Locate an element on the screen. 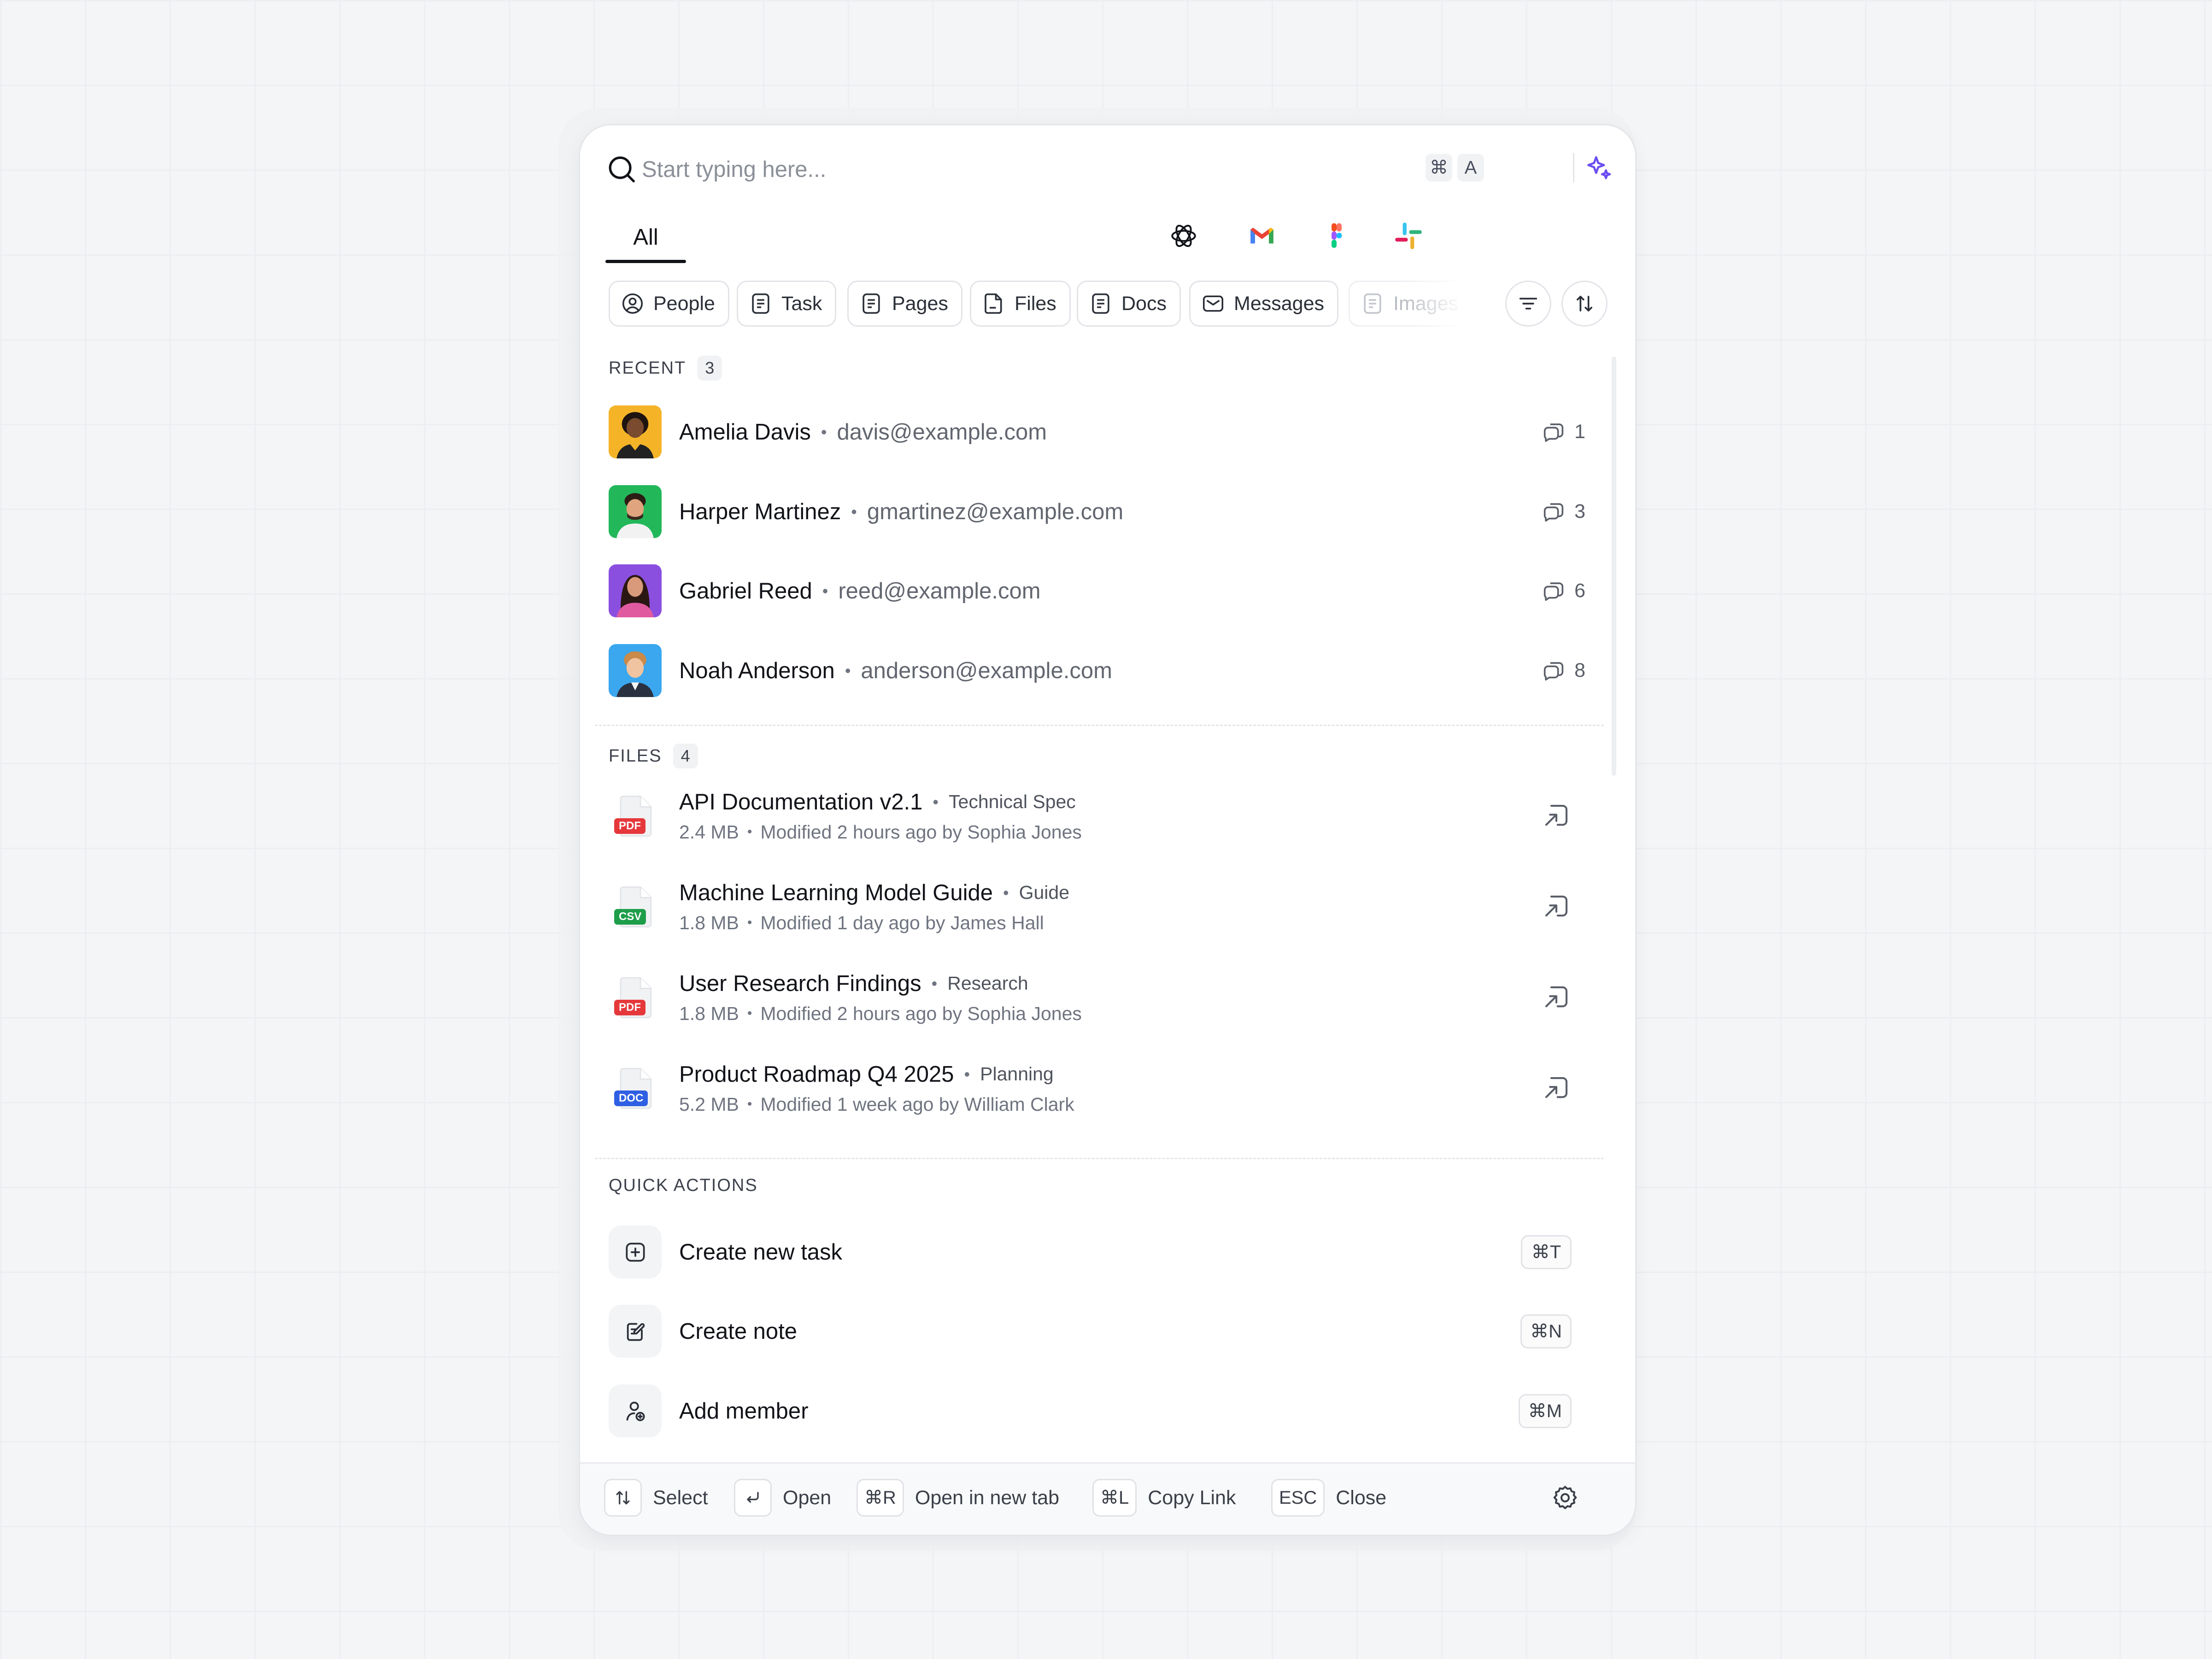 This screenshot has width=2212, height=1659. person-name: Harper Martinez is located at coordinates (760, 511).